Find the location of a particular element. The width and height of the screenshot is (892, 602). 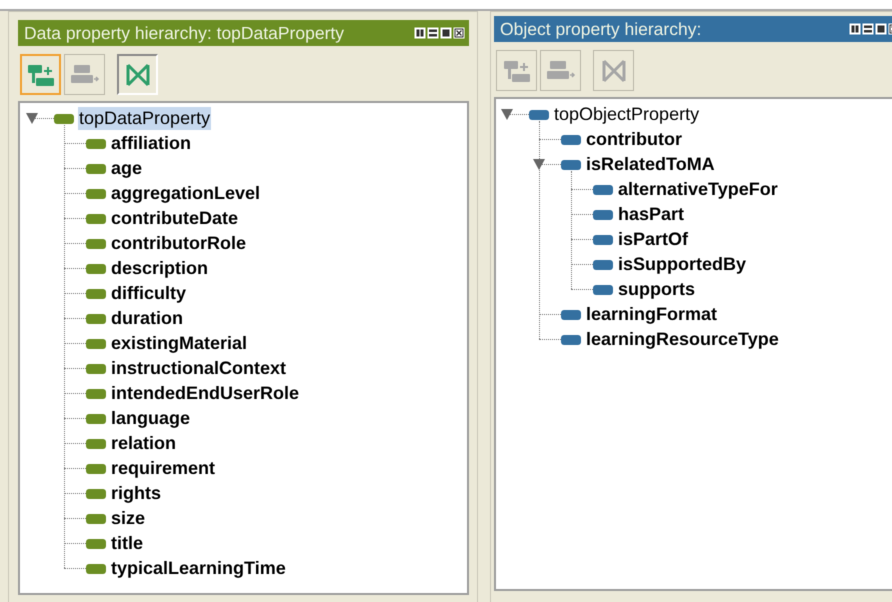

tree-item: language is located at coordinates (151, 418).